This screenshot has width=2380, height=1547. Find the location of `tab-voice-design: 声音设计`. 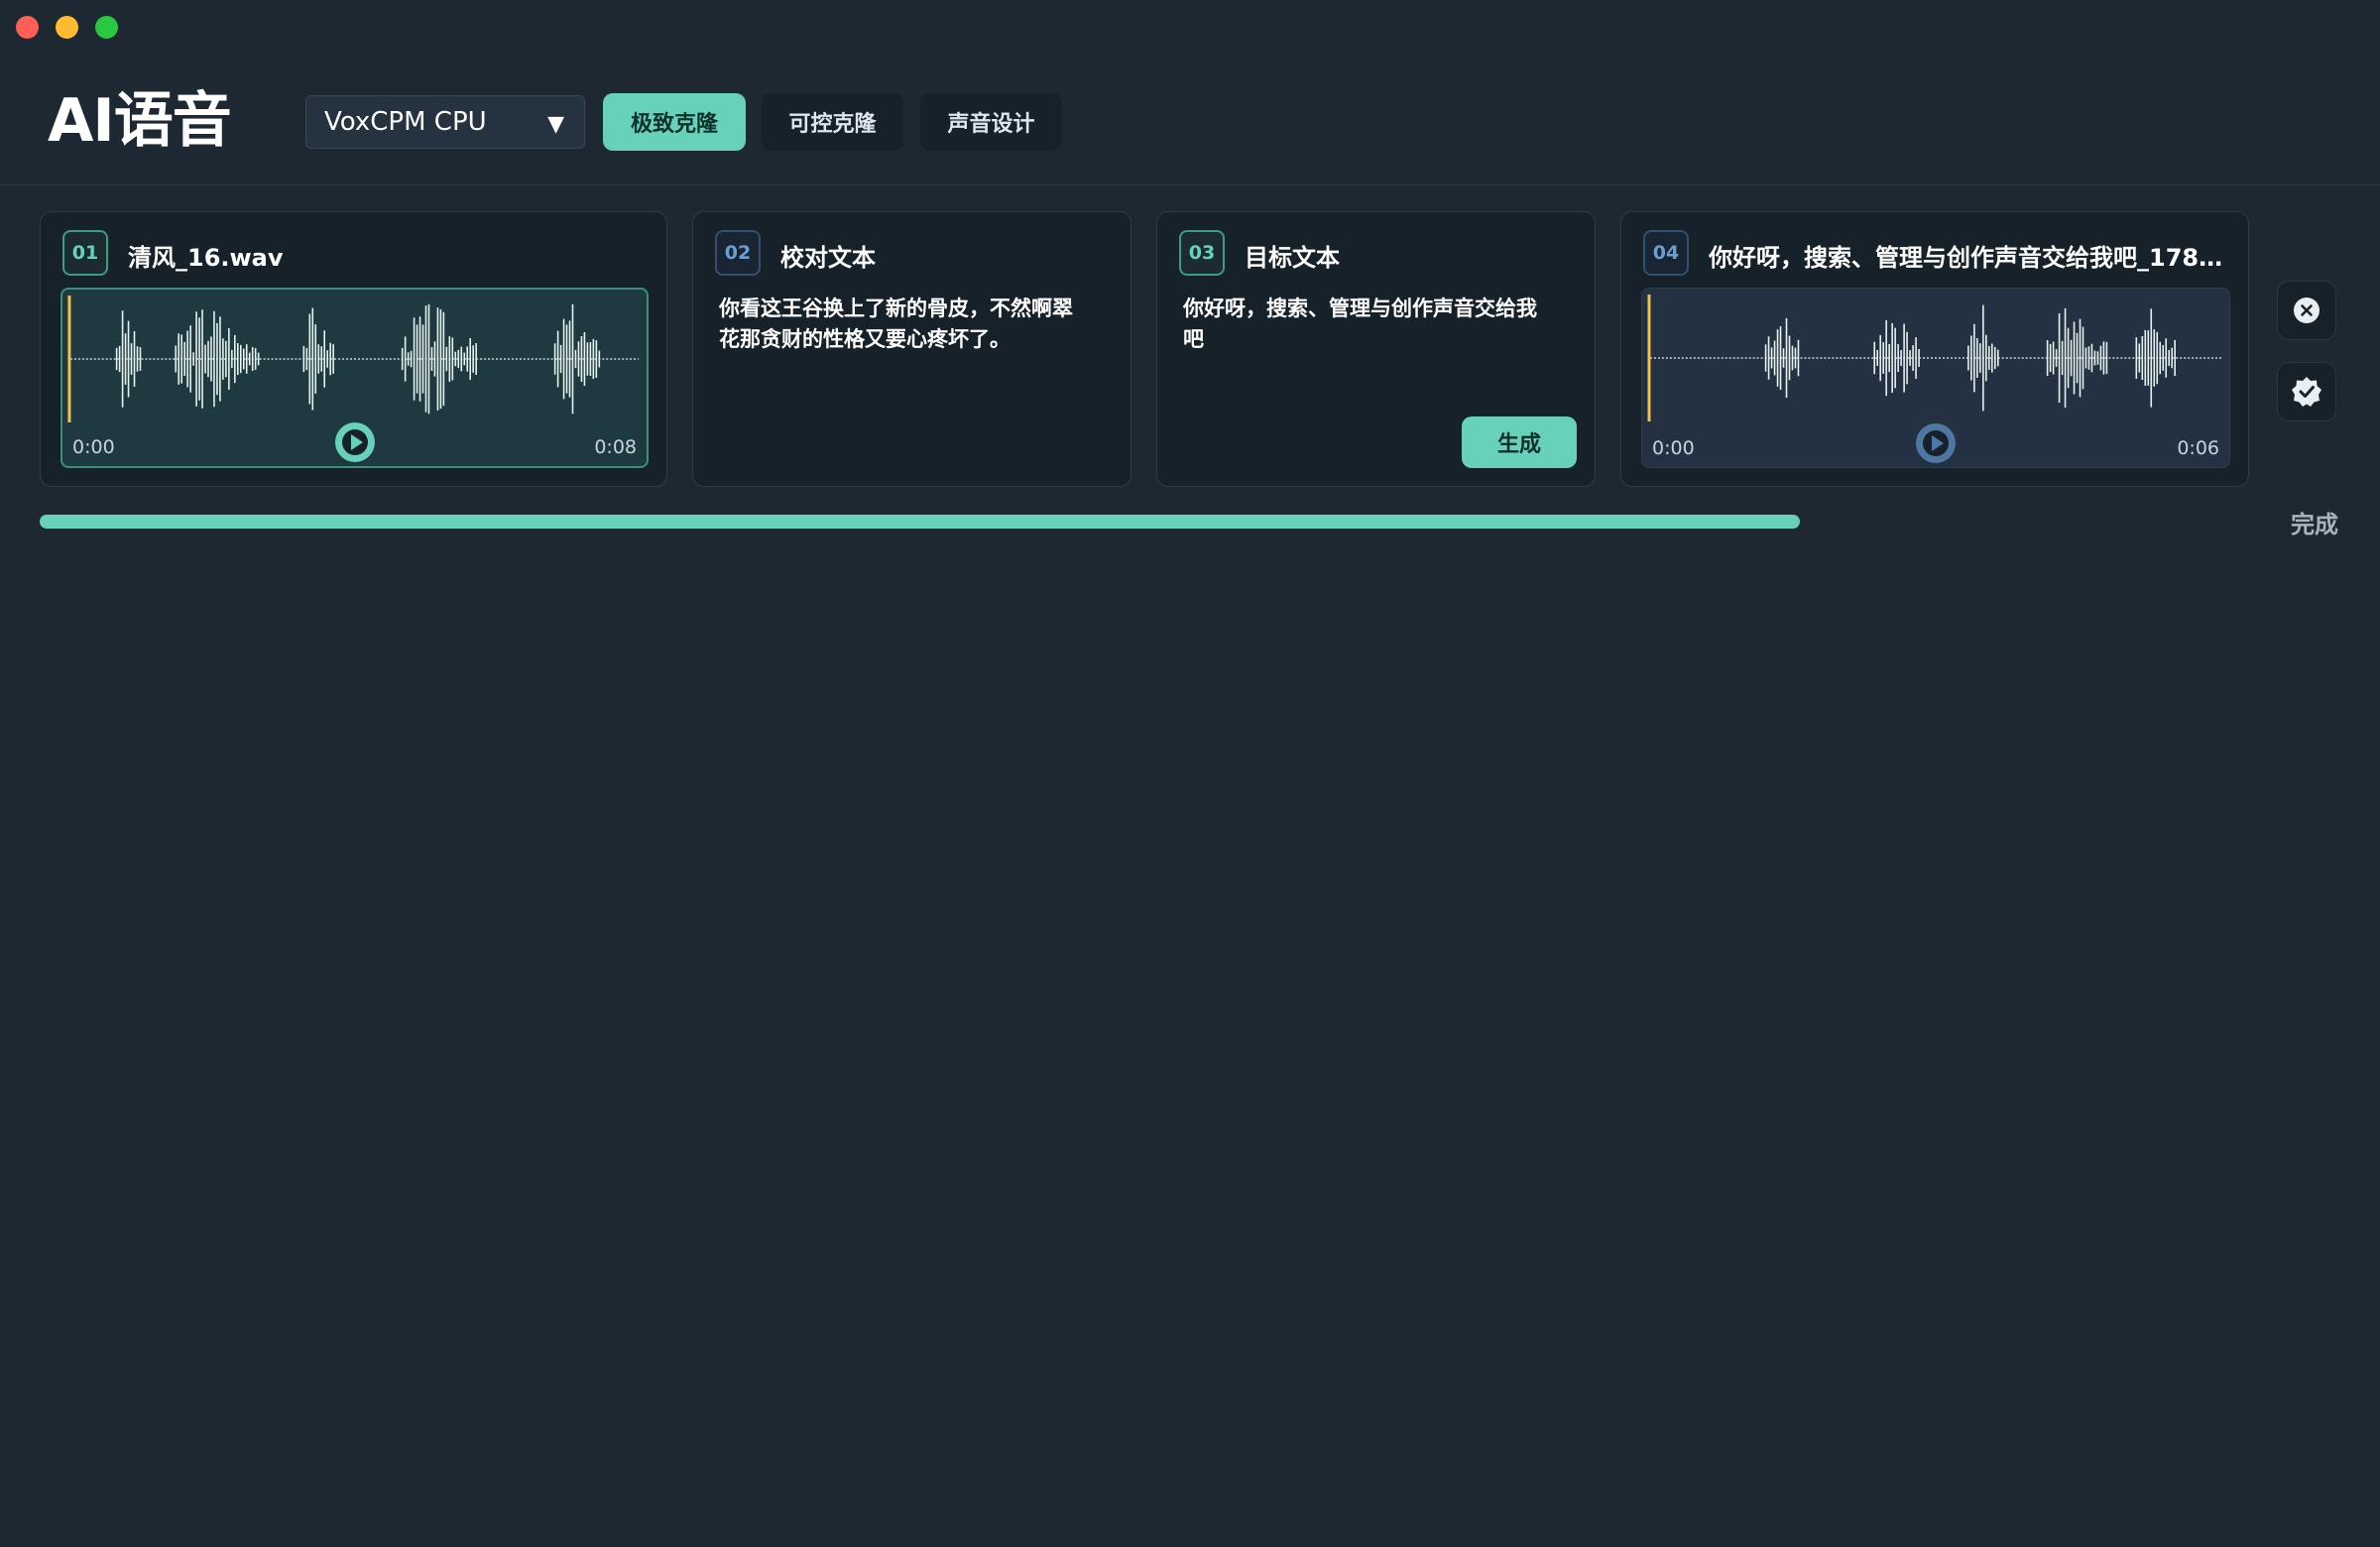

tab-voice-design: 声音设计 is located at coordinates (991, 122).